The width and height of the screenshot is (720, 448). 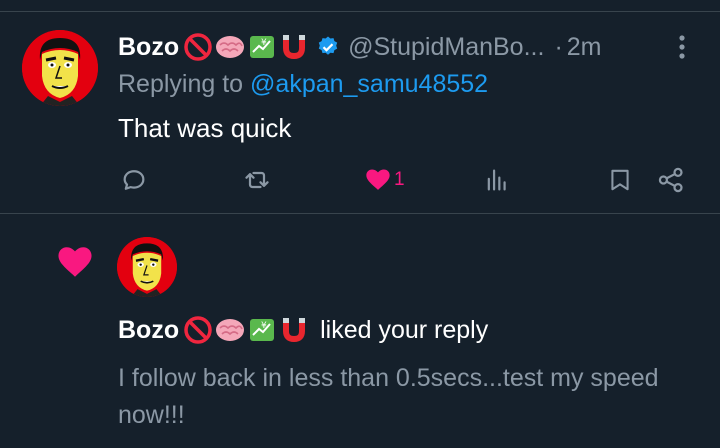 I want to click on top-divider, so click(x=360, y=11).